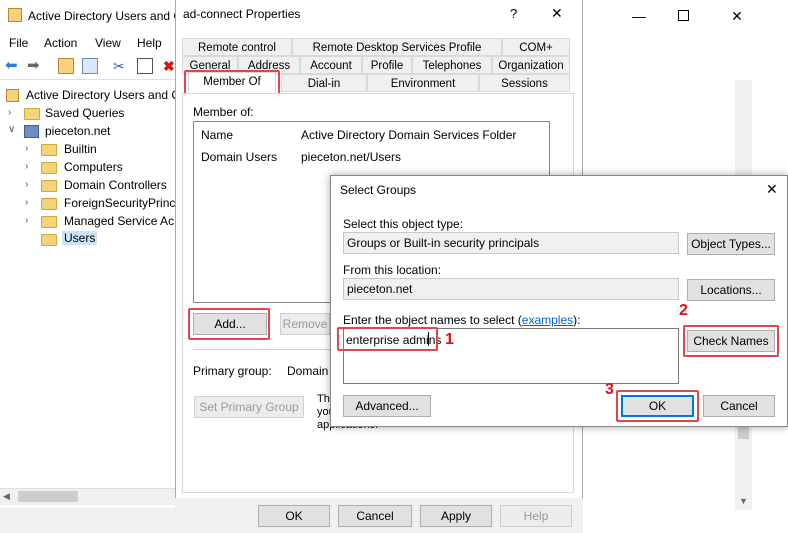  What do you see at coordinates (531, 65) in the screenshot?
I see `tab-organization: Organization` at bounding box center [531, 65].